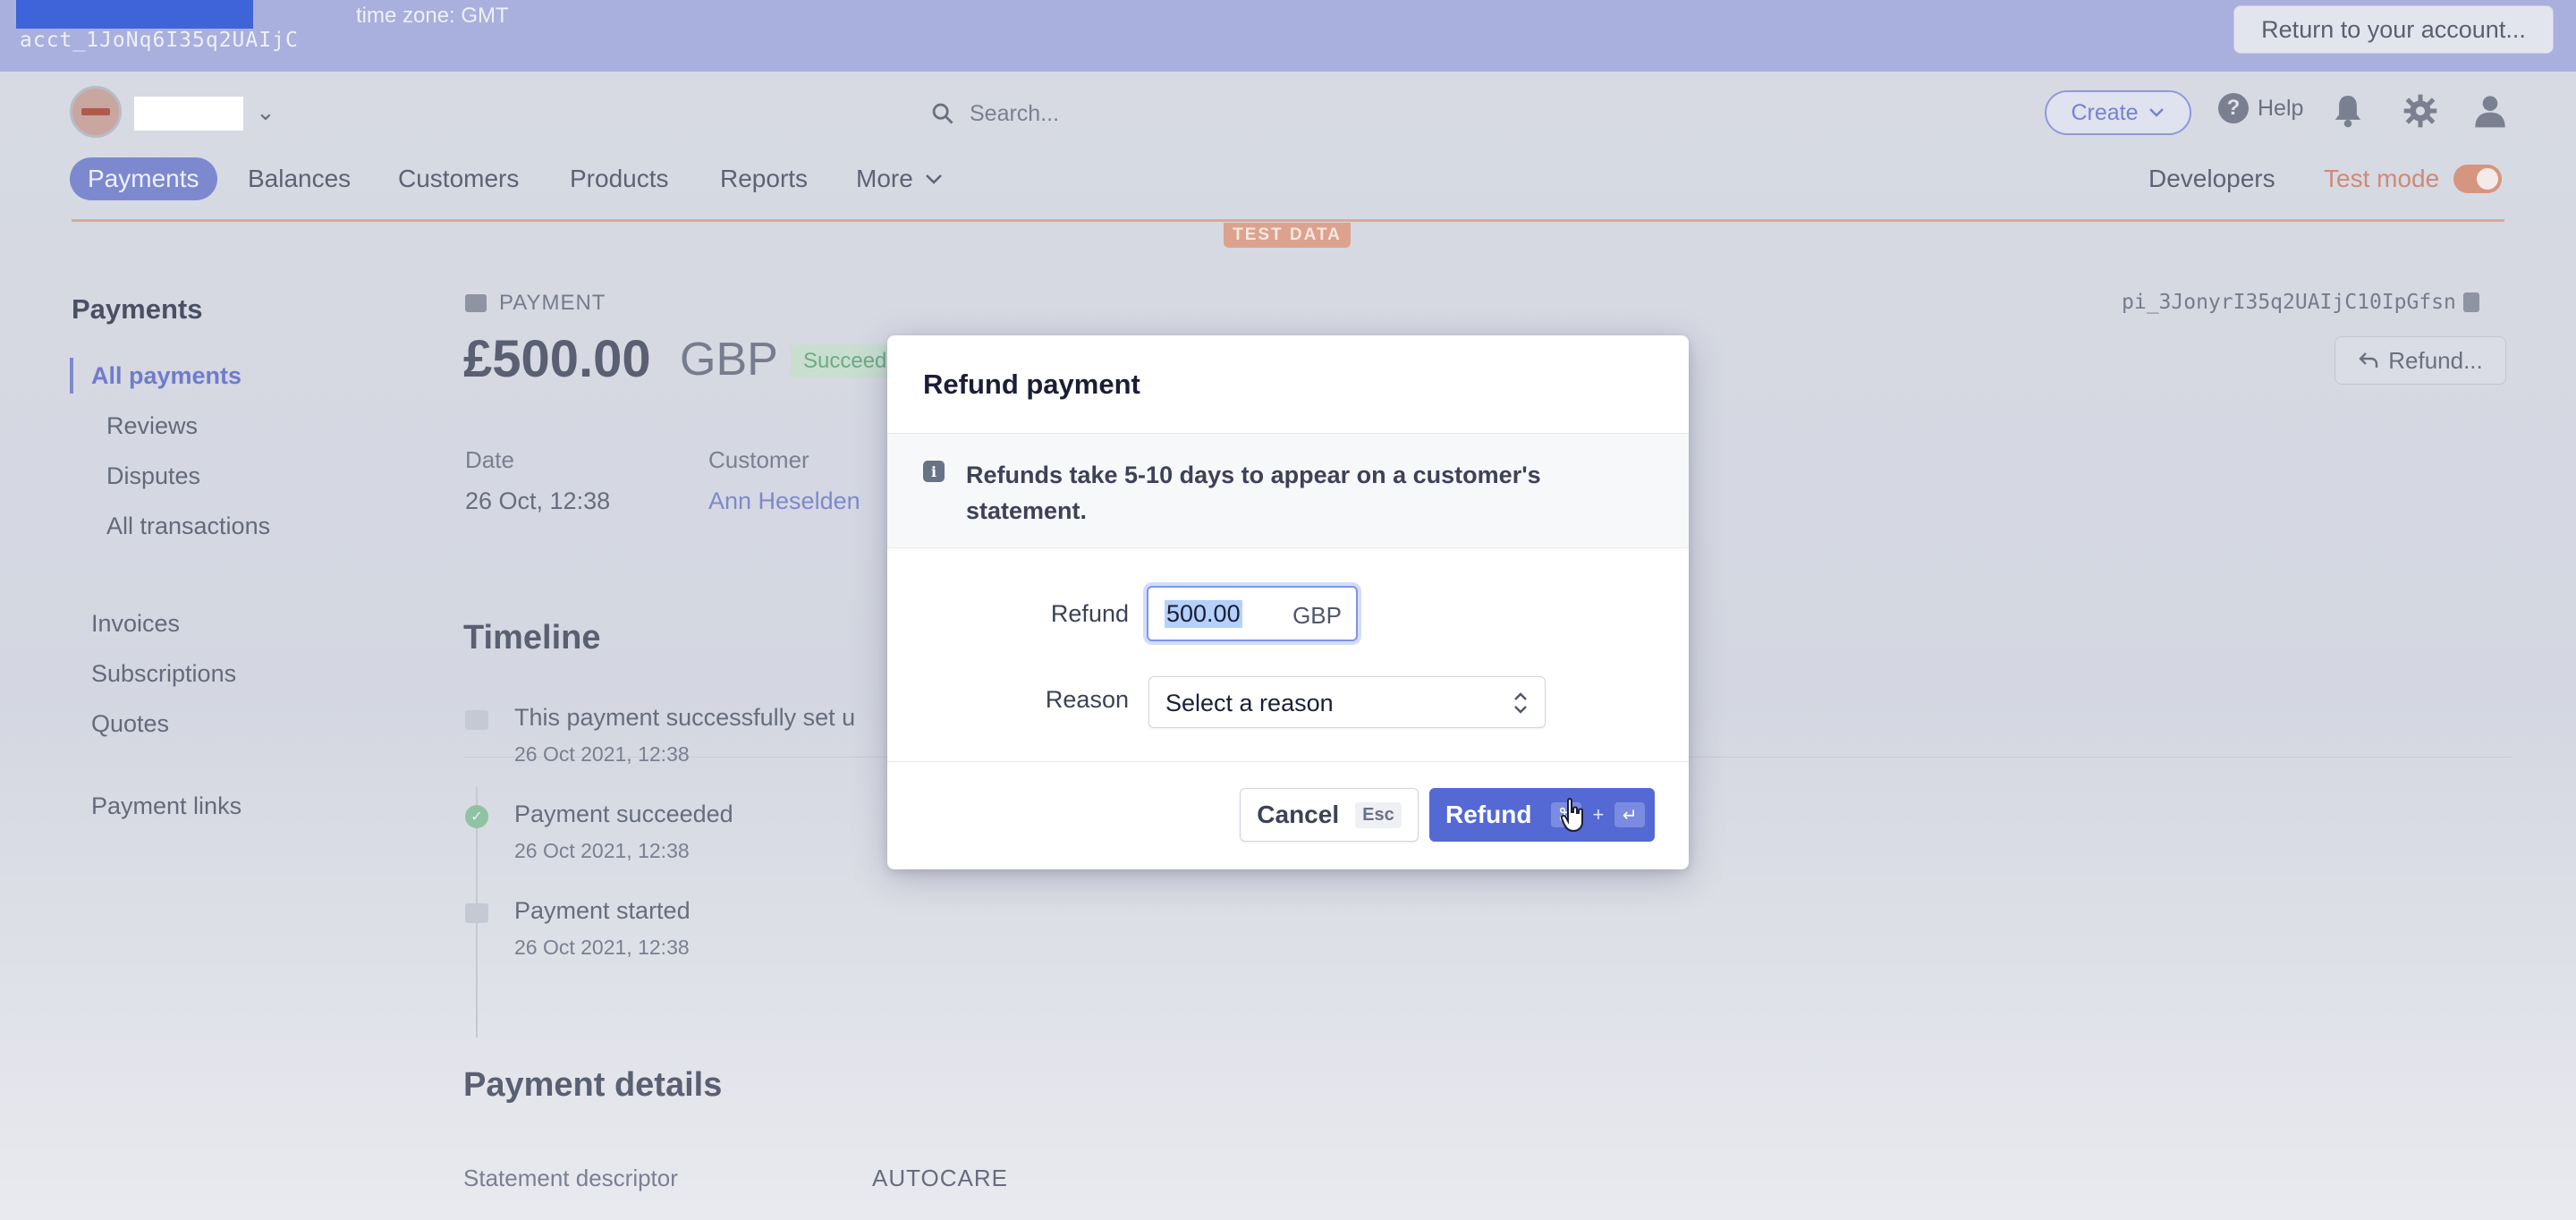 The image size is (2576, 1220). I want to click on info-icon: i, so click(934, 471).